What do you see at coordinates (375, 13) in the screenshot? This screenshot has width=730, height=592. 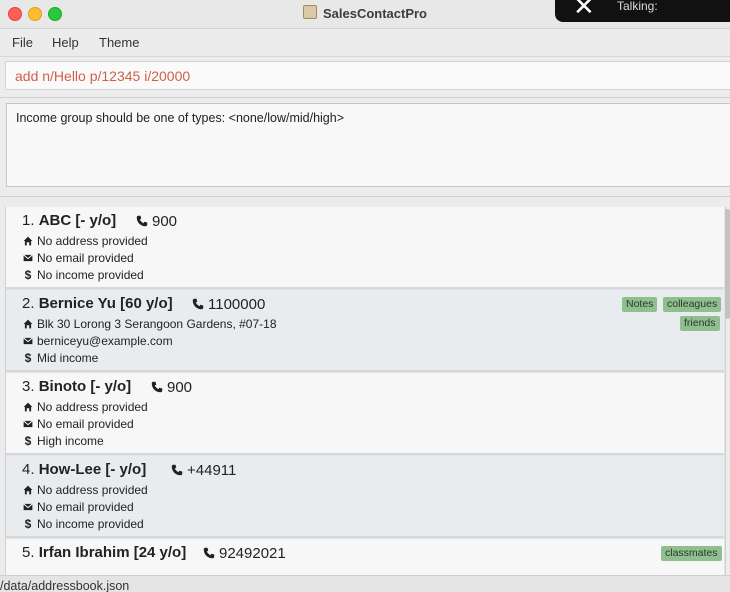 I see `window-title: SalesContactPro` at bounding box center [375, 13].